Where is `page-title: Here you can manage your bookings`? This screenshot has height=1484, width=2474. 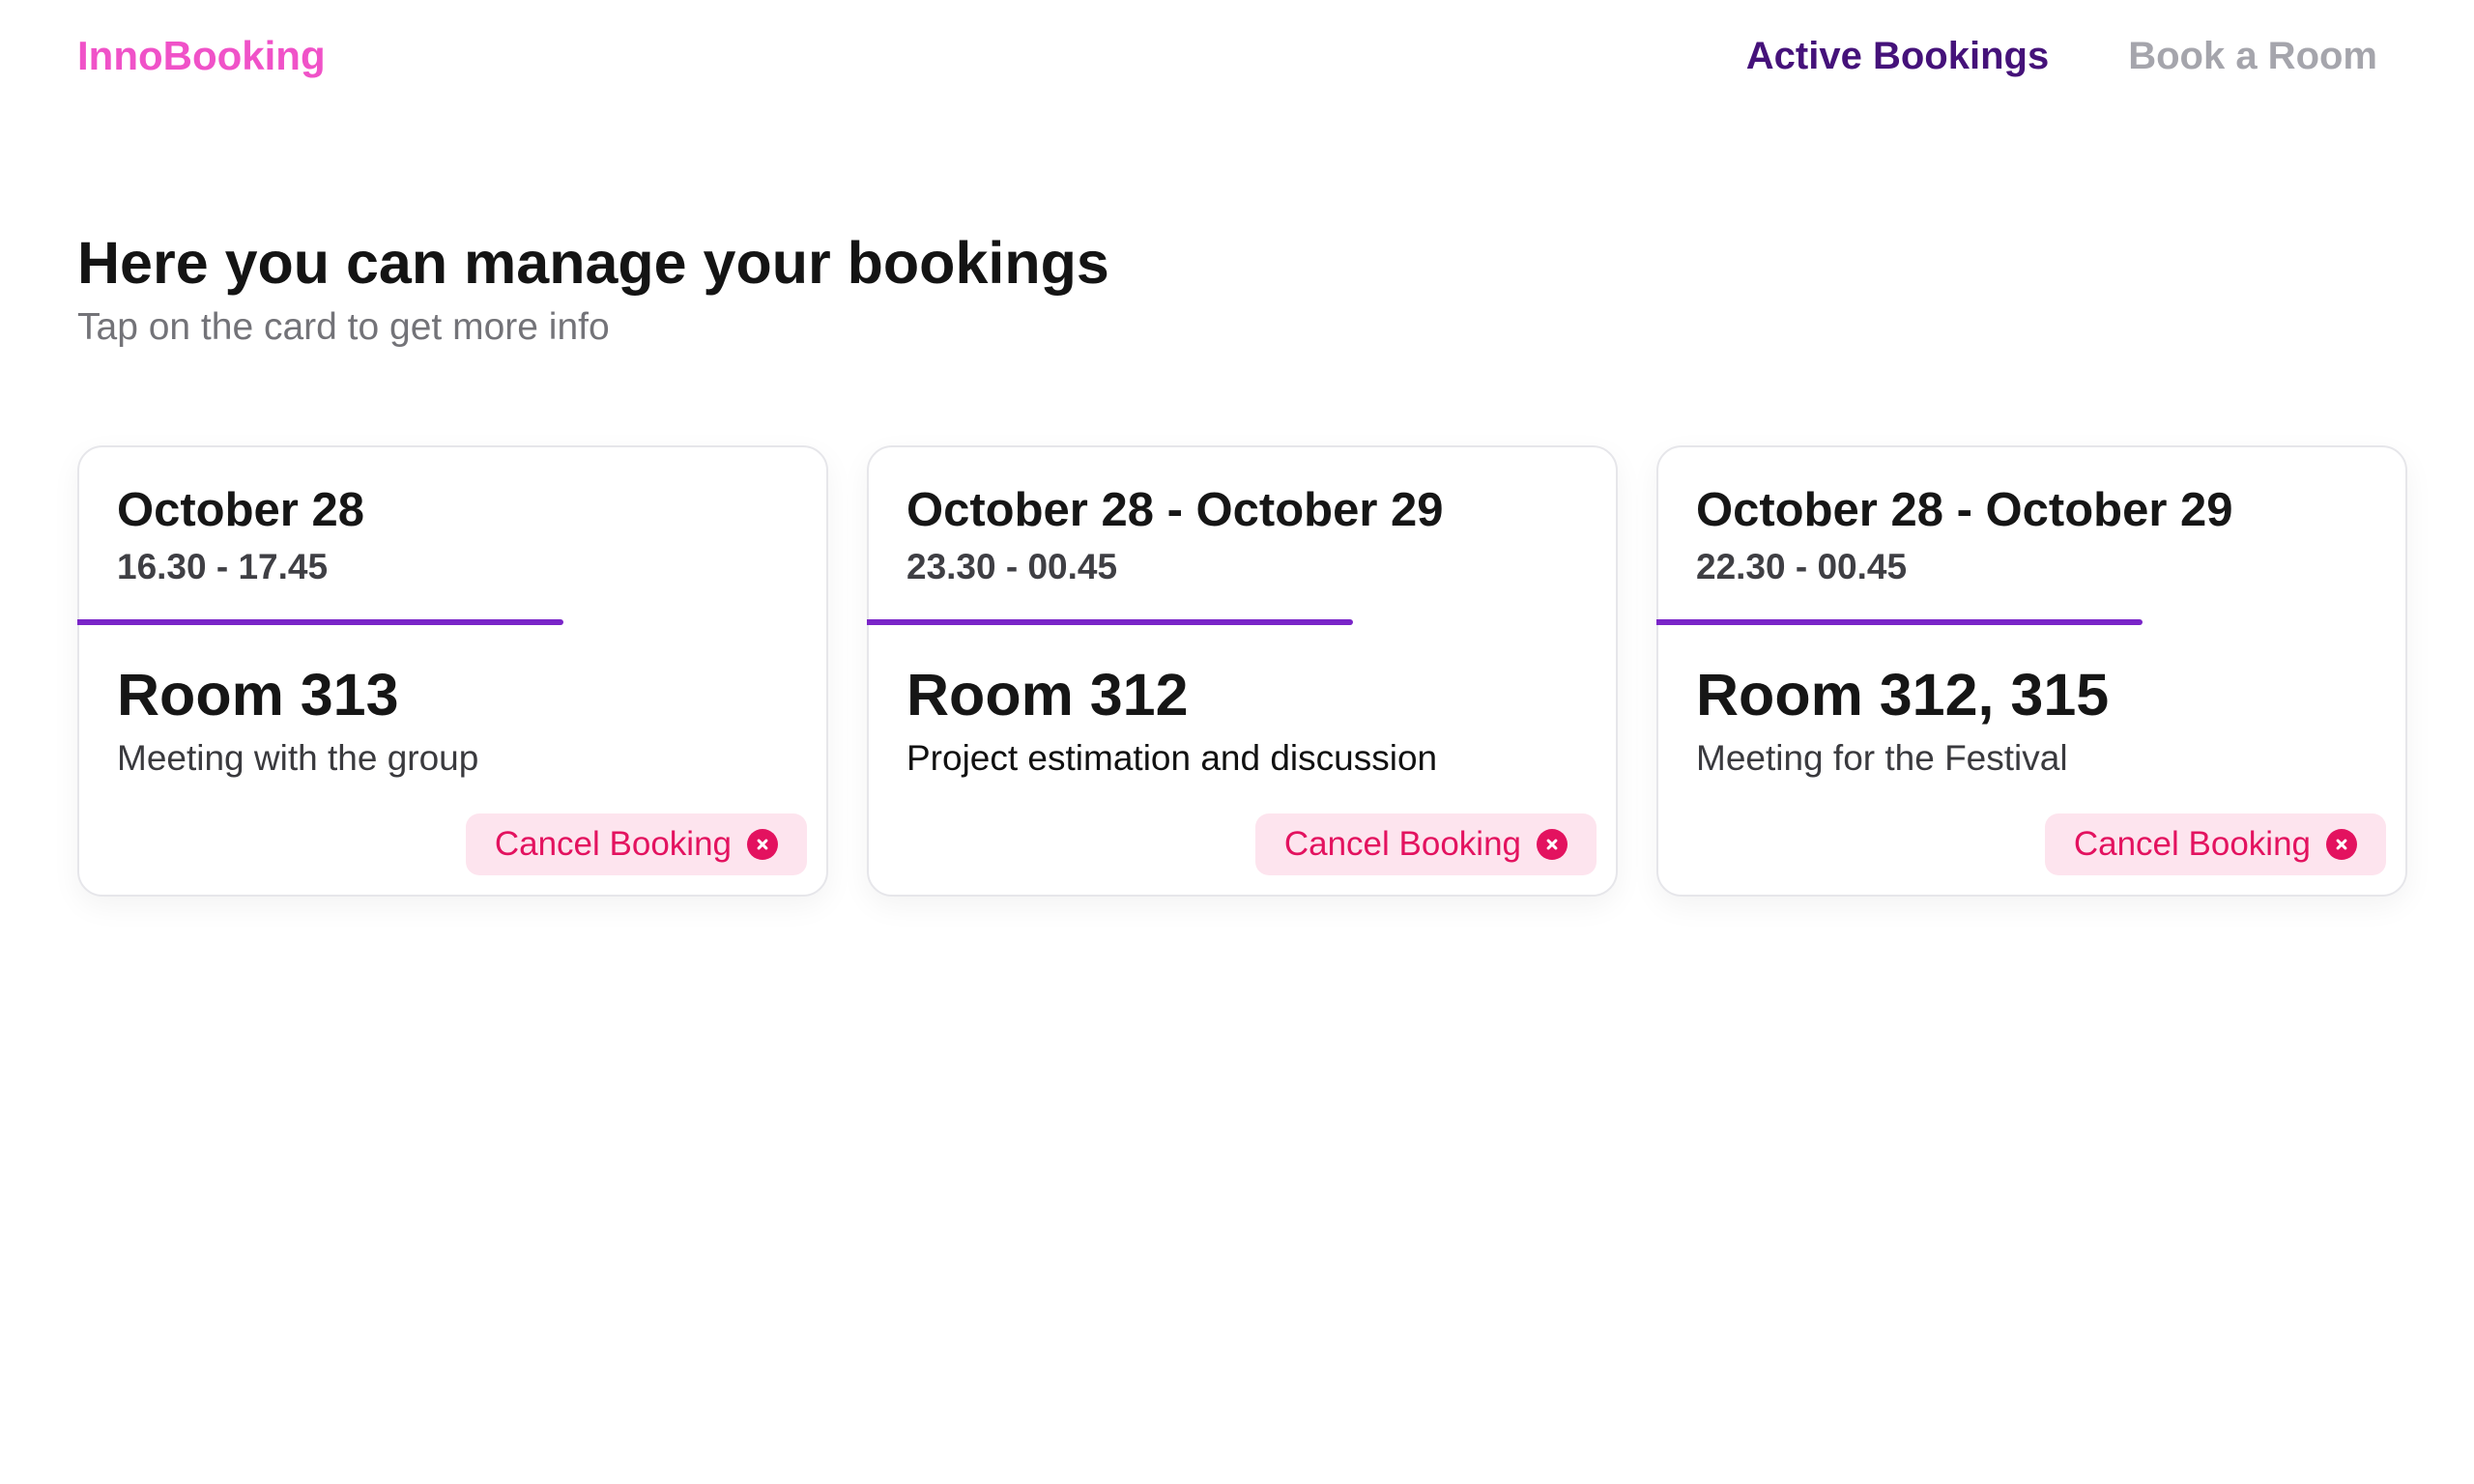
page-title: Here you can manage your bookings is located at coordinates (593, 263).